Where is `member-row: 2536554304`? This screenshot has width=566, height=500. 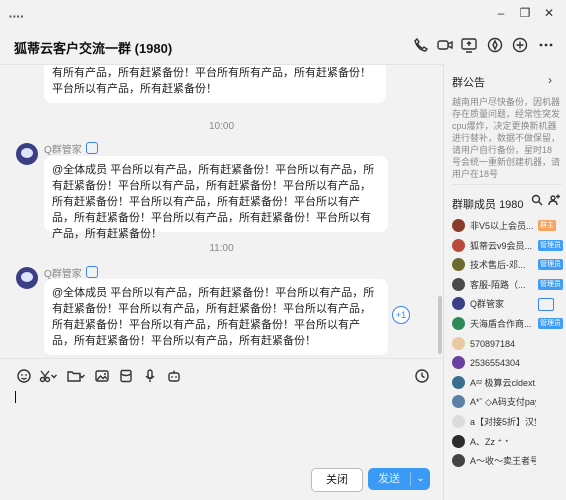
member-row: 2536554304 is located at coordinates (508, 363).